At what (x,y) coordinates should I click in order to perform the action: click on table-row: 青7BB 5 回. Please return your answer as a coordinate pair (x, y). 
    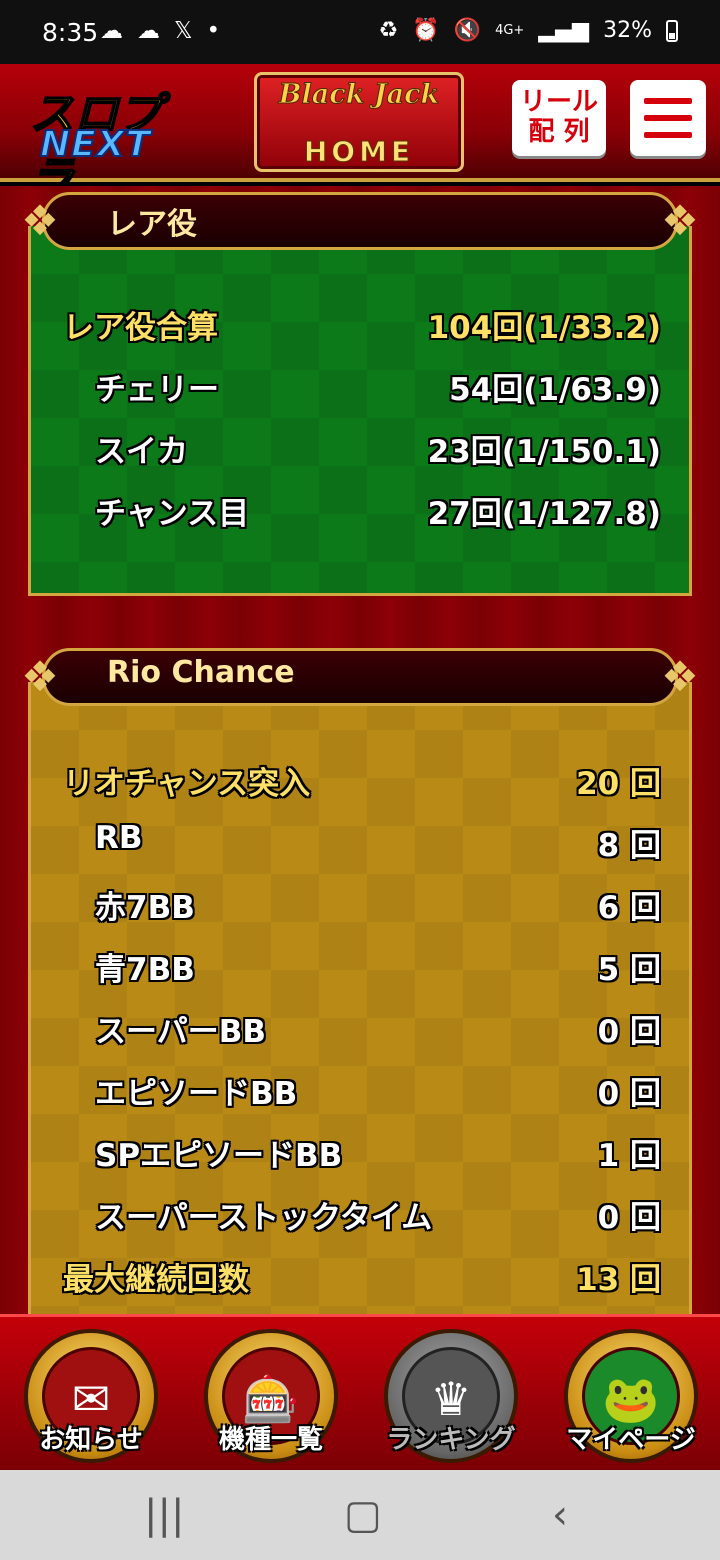
    Looking at the image, I should click on (378, 970).